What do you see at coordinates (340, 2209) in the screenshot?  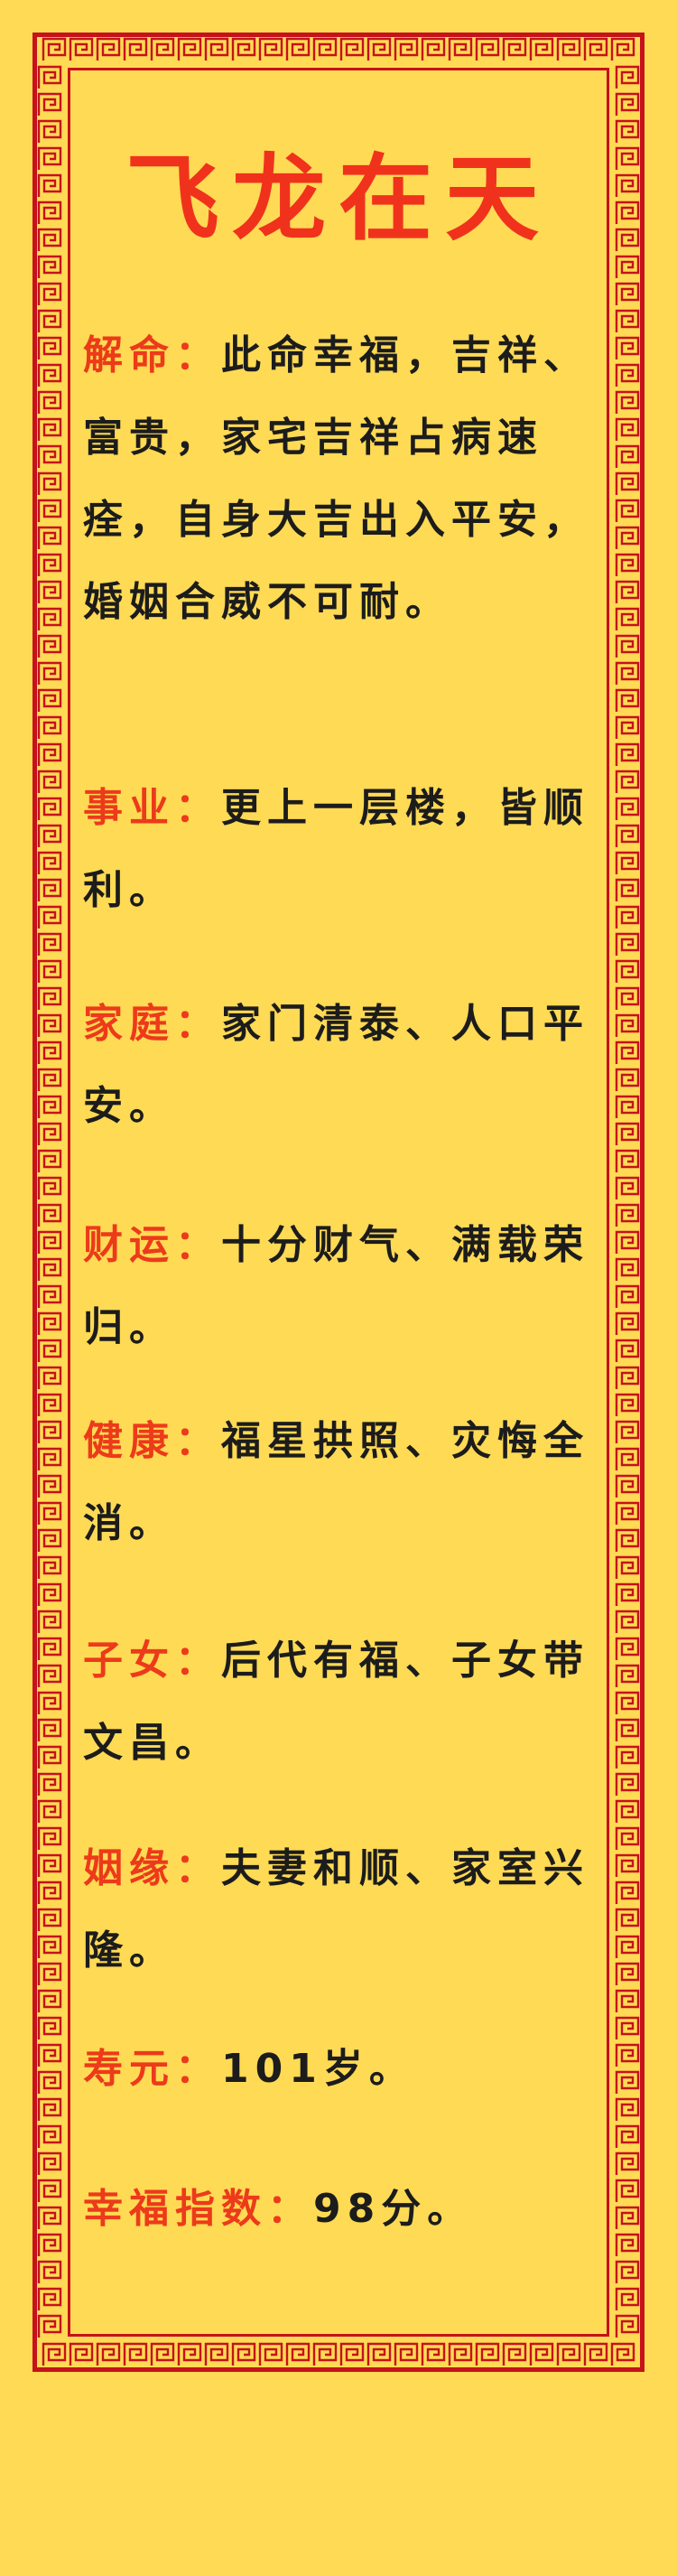 I see `section-xingfu: 幸福指数：98分。` at bounding box center [340, 2209].